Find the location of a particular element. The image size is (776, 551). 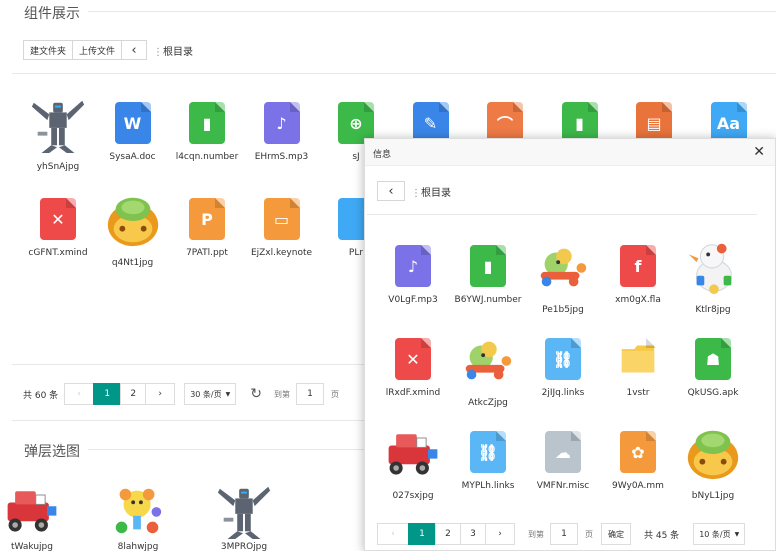

breadcrumb-root: 根目录 is located at coordinates (178, 52).